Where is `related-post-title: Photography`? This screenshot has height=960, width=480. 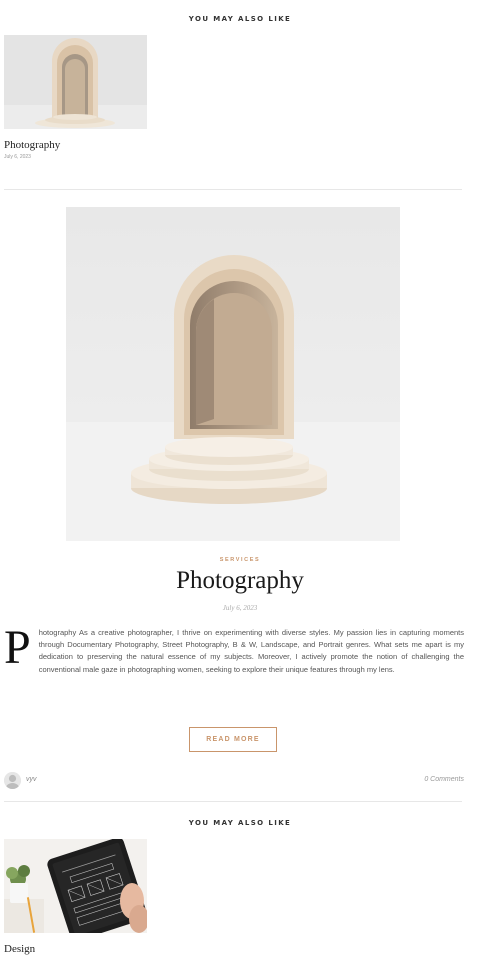 related-post-title: Photography is located at coordinates (75, 145).